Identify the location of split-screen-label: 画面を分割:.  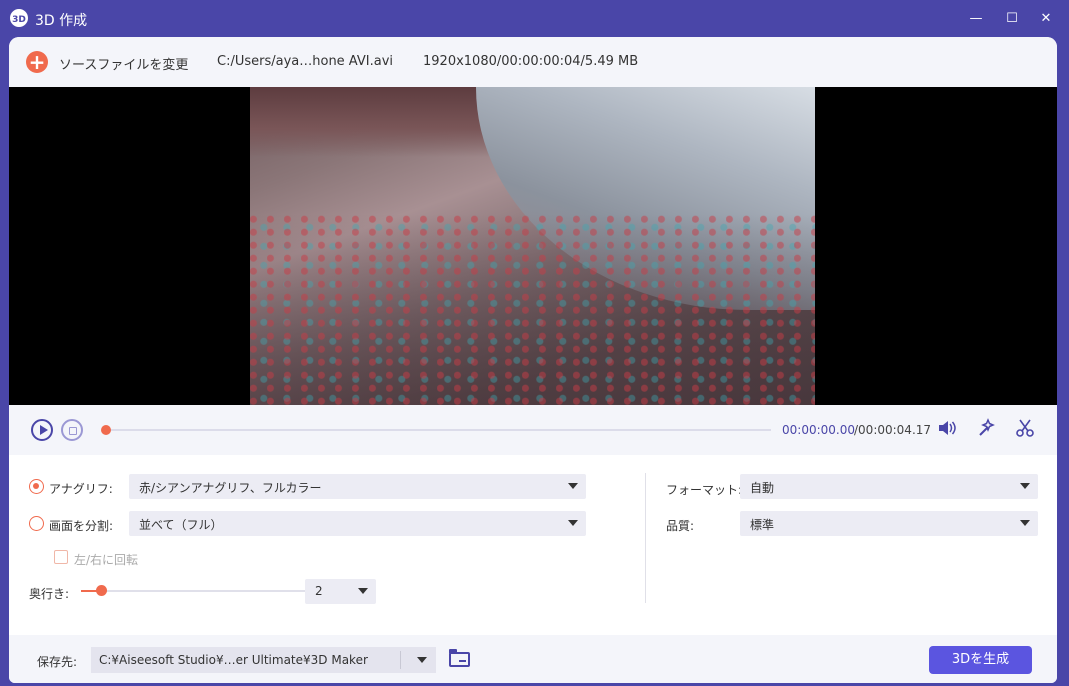
(81, 526).